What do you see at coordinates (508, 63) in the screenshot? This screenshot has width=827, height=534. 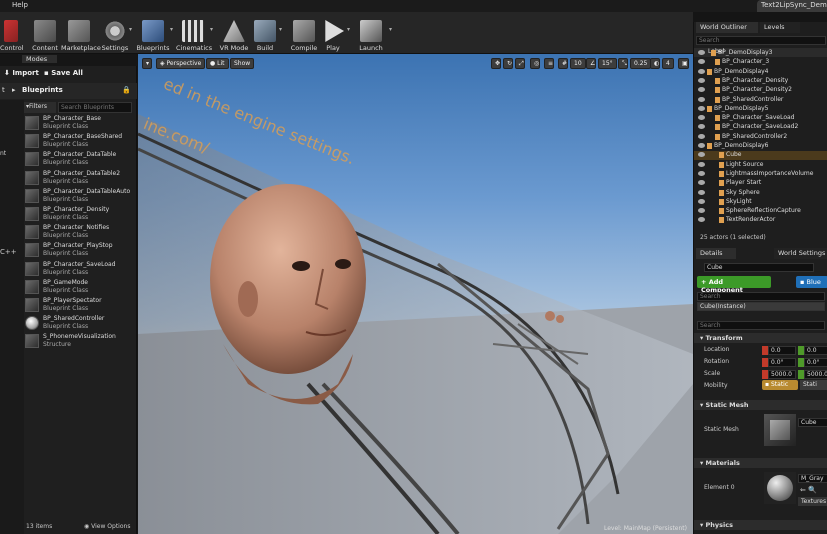 I see `rotate-icon: ↻` at bounding box center [508, 63].